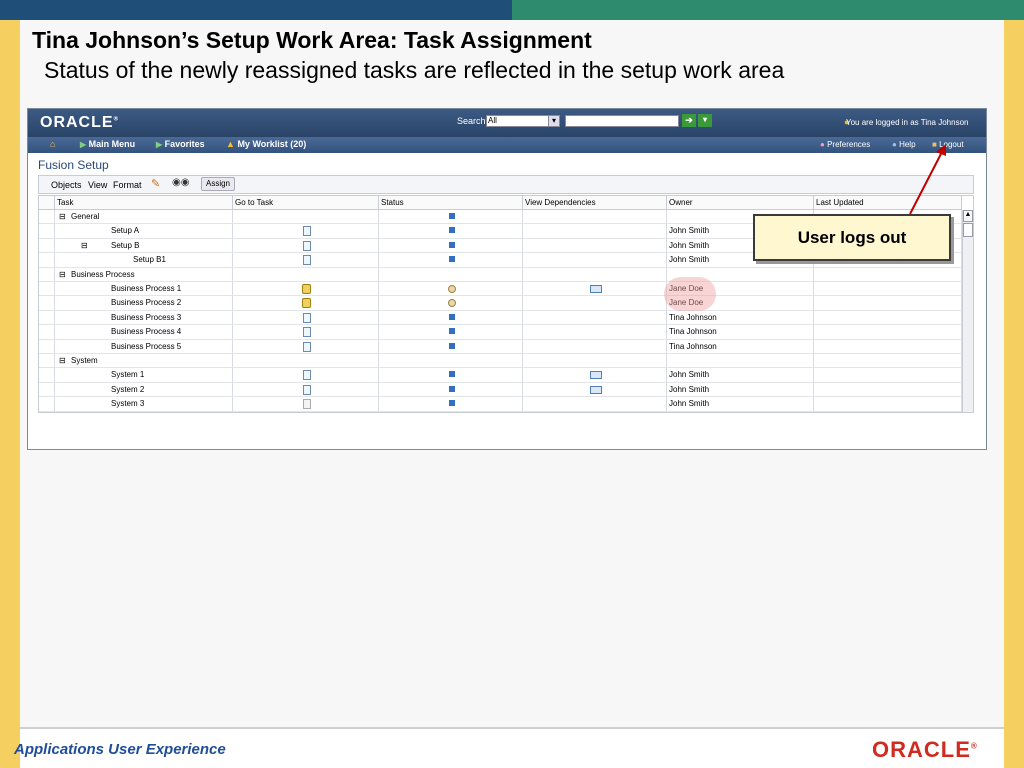 The height and width of the screenshot is (768, 1024). I want to click on column-header-last-updated: Last Updated, so click(888, 203).